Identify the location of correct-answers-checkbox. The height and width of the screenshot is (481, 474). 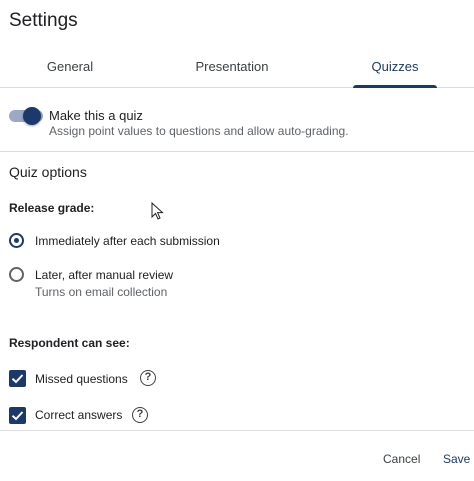
(17, 415).